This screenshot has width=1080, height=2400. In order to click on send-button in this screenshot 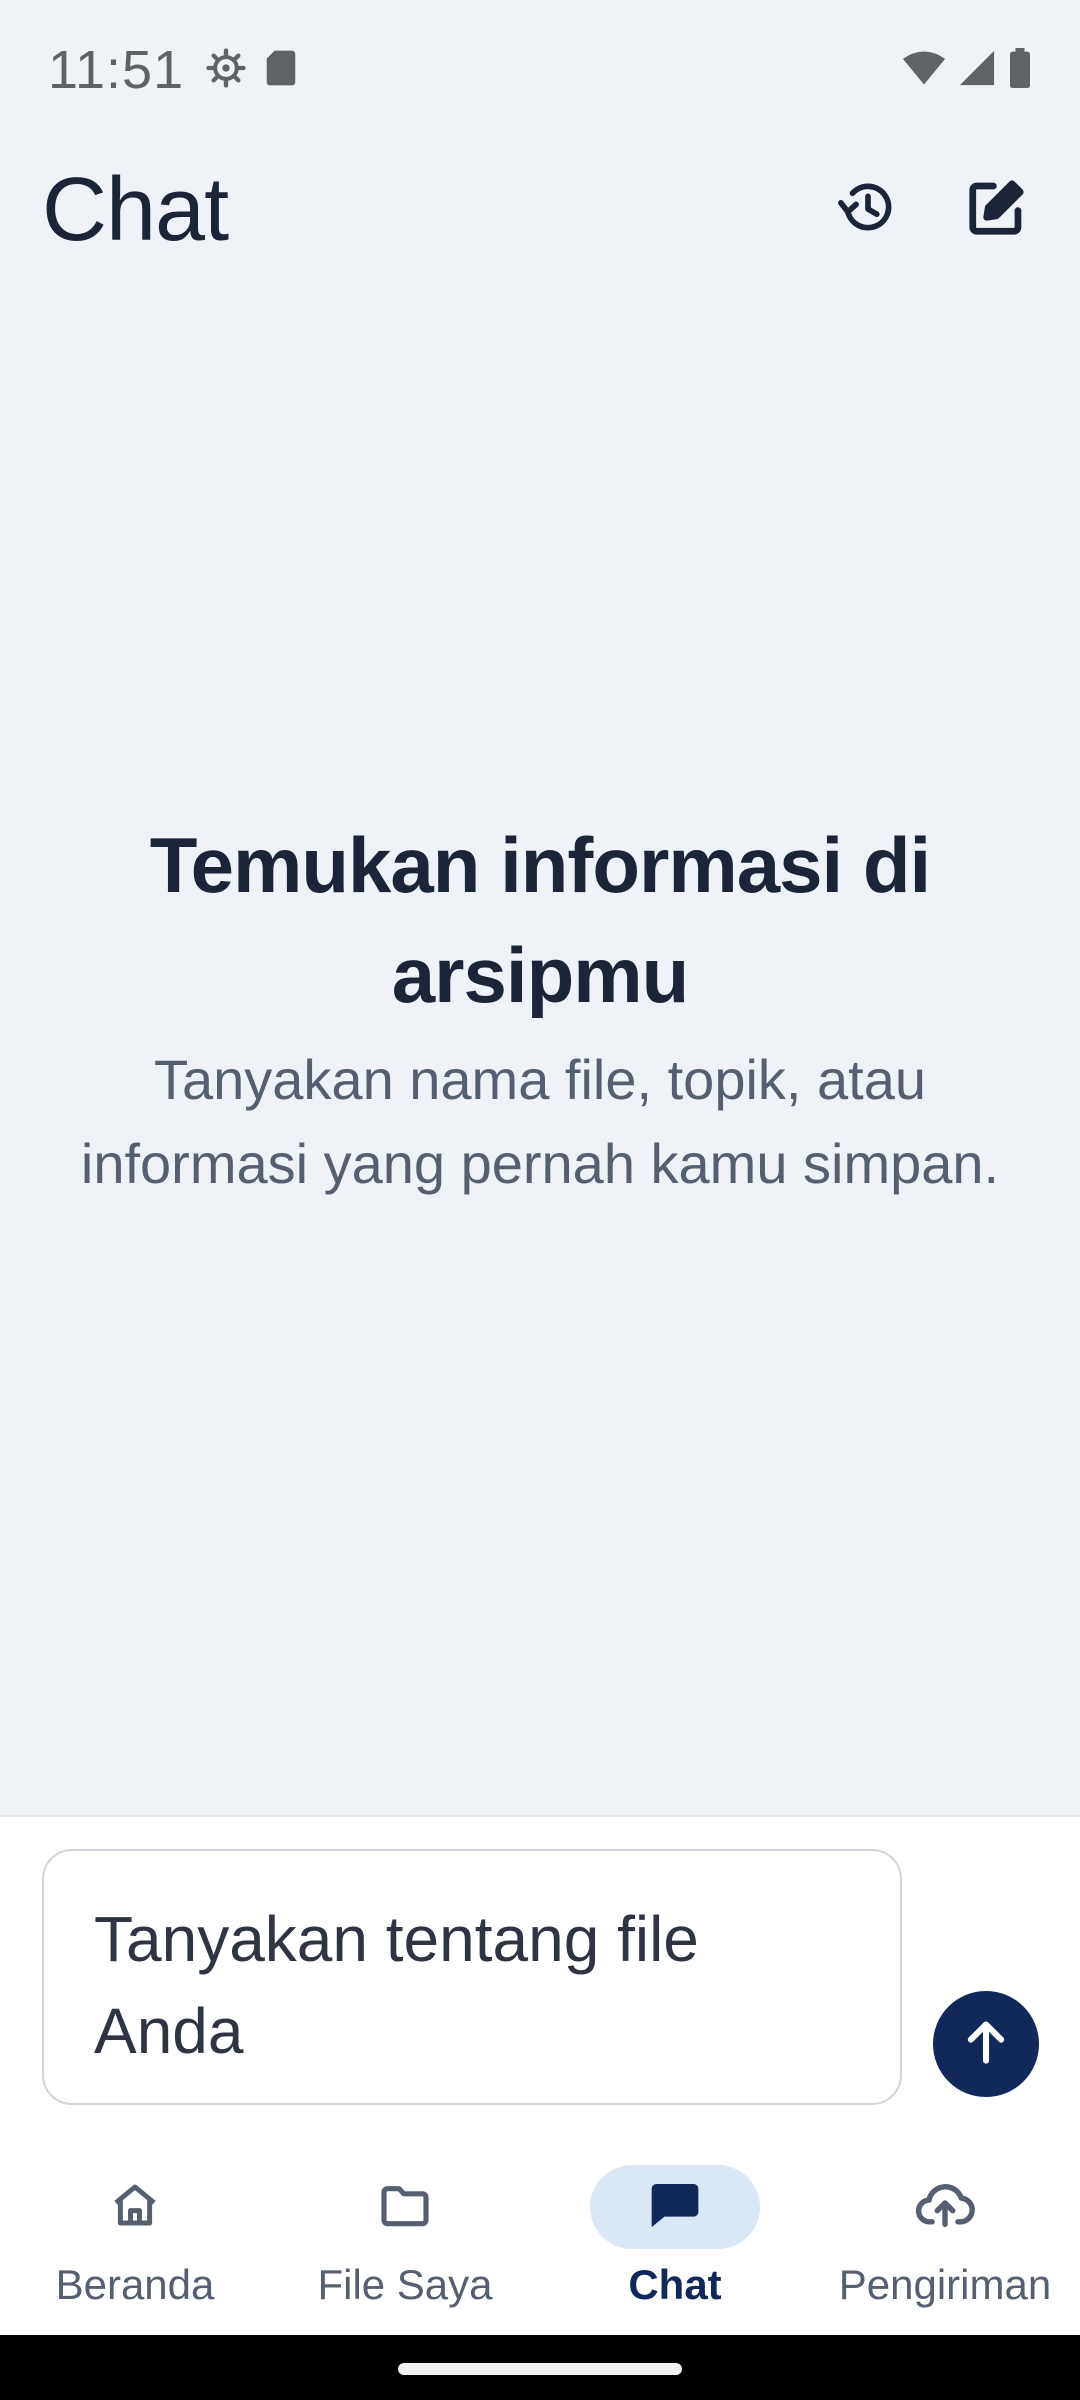, I will do `click(986, 2044)`.